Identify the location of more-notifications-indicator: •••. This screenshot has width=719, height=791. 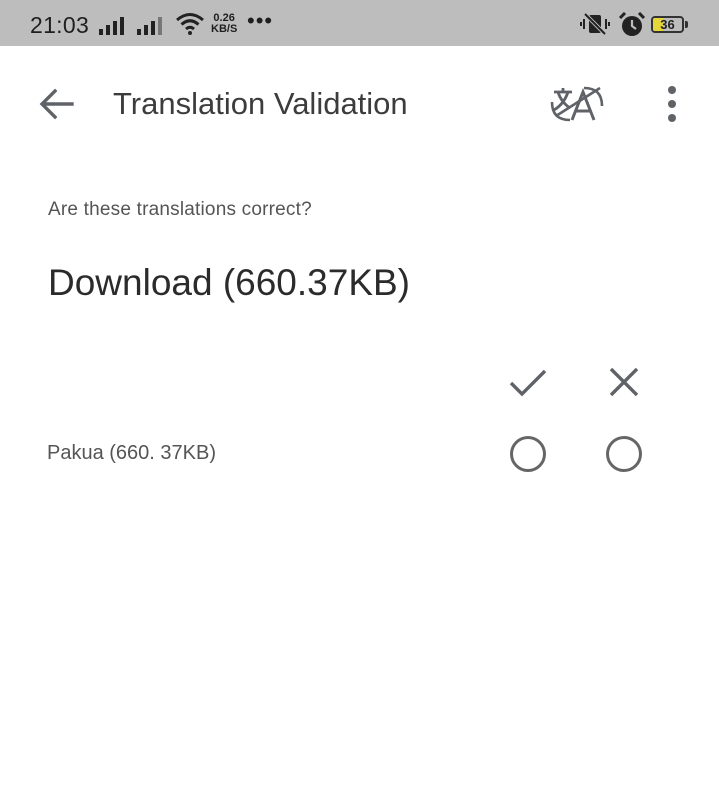
(260, 20).